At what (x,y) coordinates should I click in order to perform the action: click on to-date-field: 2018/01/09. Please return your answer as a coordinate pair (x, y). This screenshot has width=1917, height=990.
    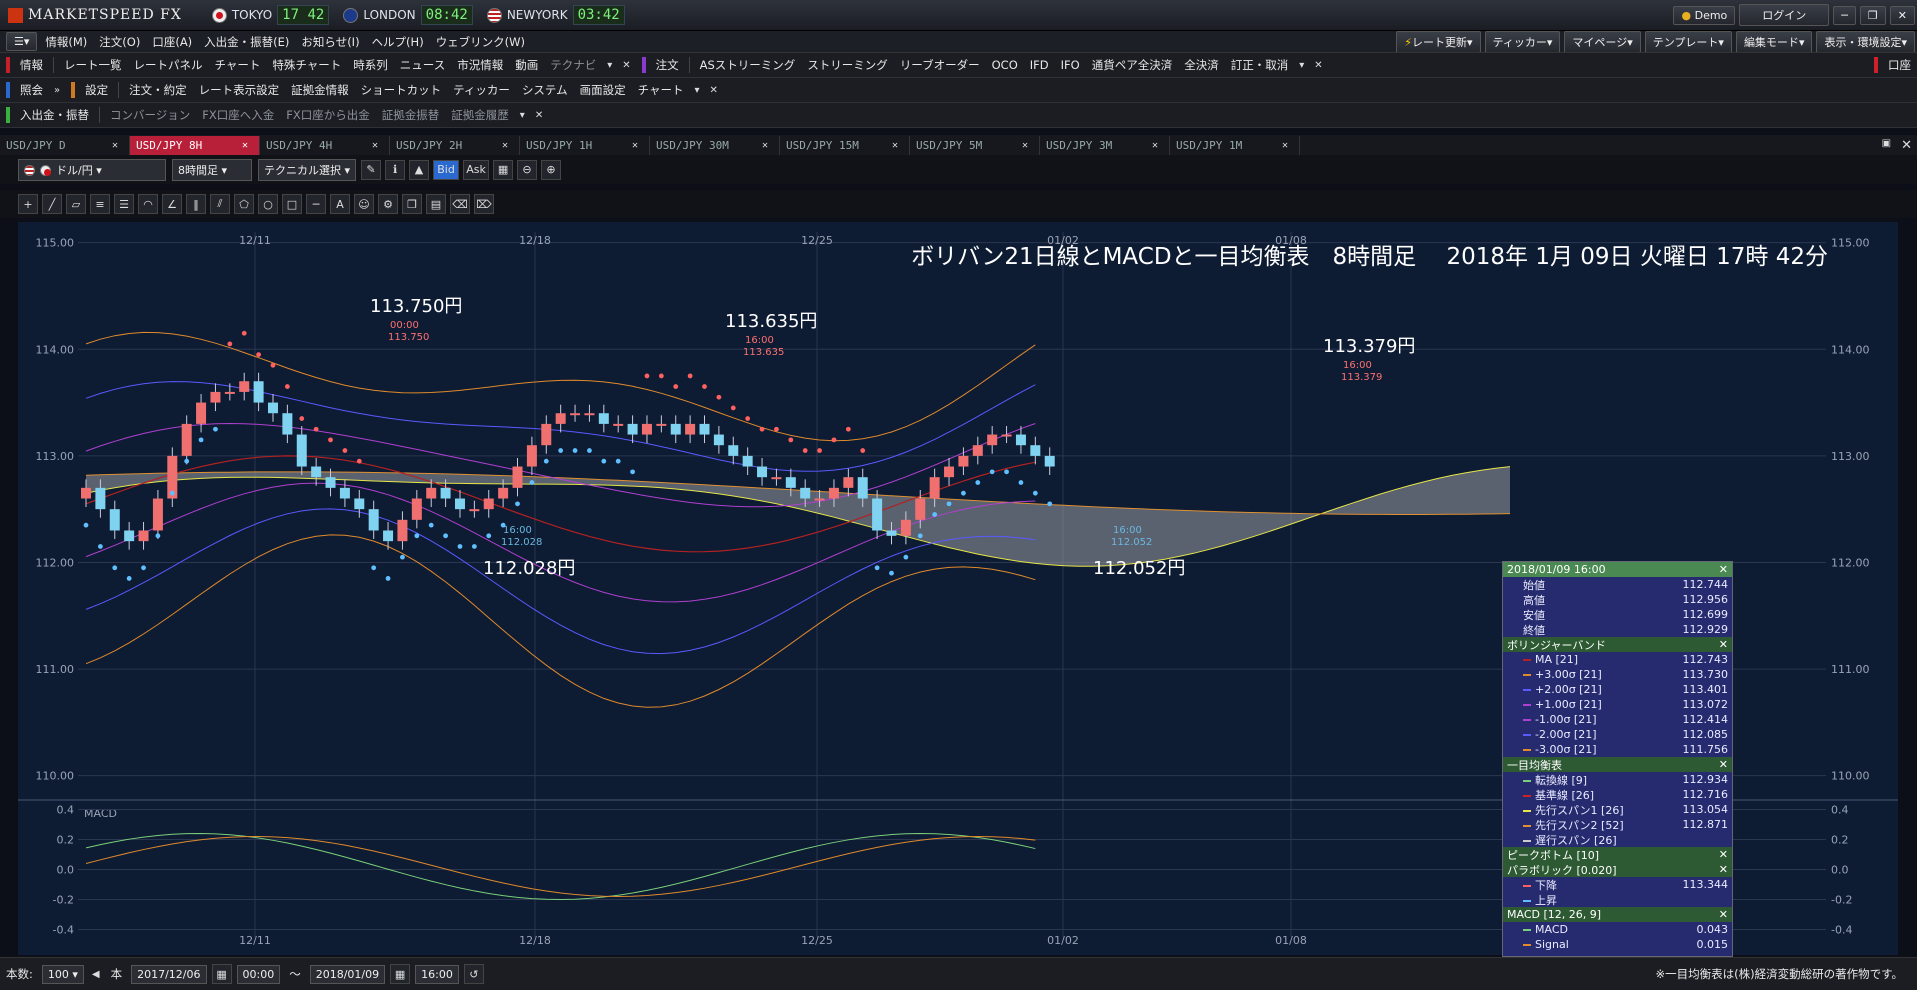
    Looking at the image, I should click on (347, 974).